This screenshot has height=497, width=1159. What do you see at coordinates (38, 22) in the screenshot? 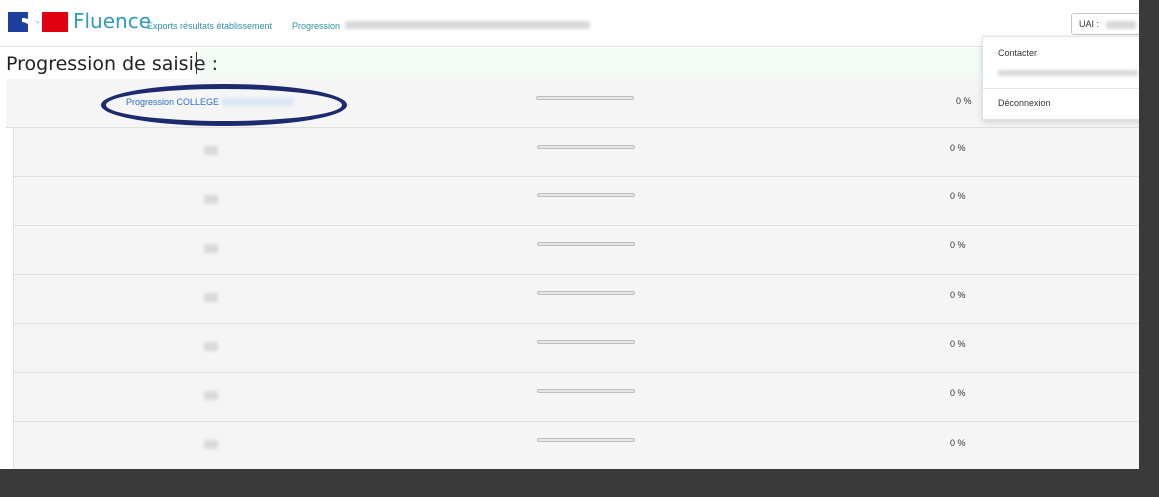
I see `republique-francaise-logo` at bounding box center [38, 22].